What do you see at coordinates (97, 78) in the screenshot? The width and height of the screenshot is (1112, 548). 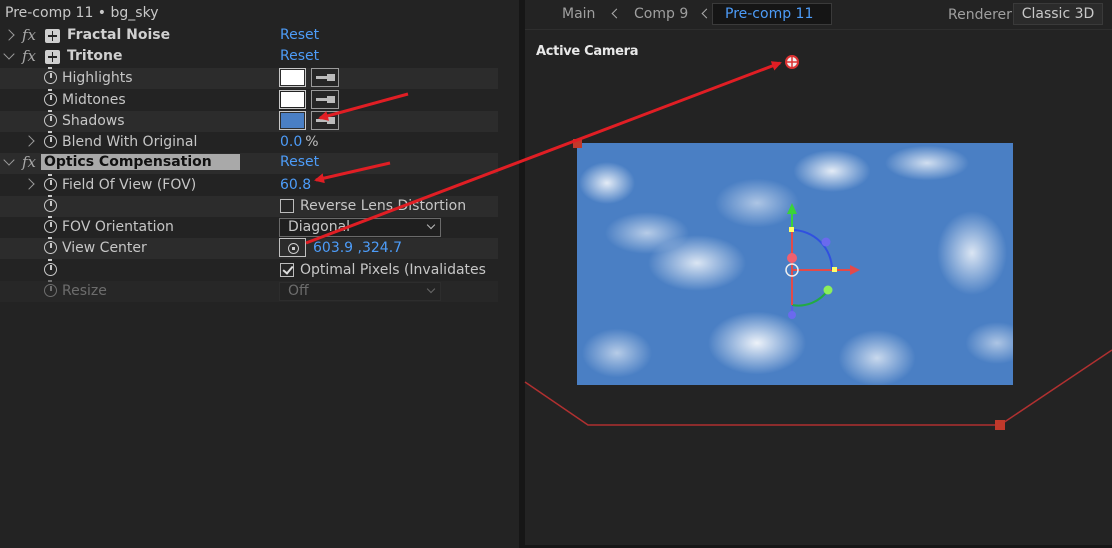 I see `param-label: Highlights` at bounding box center [97, 78].